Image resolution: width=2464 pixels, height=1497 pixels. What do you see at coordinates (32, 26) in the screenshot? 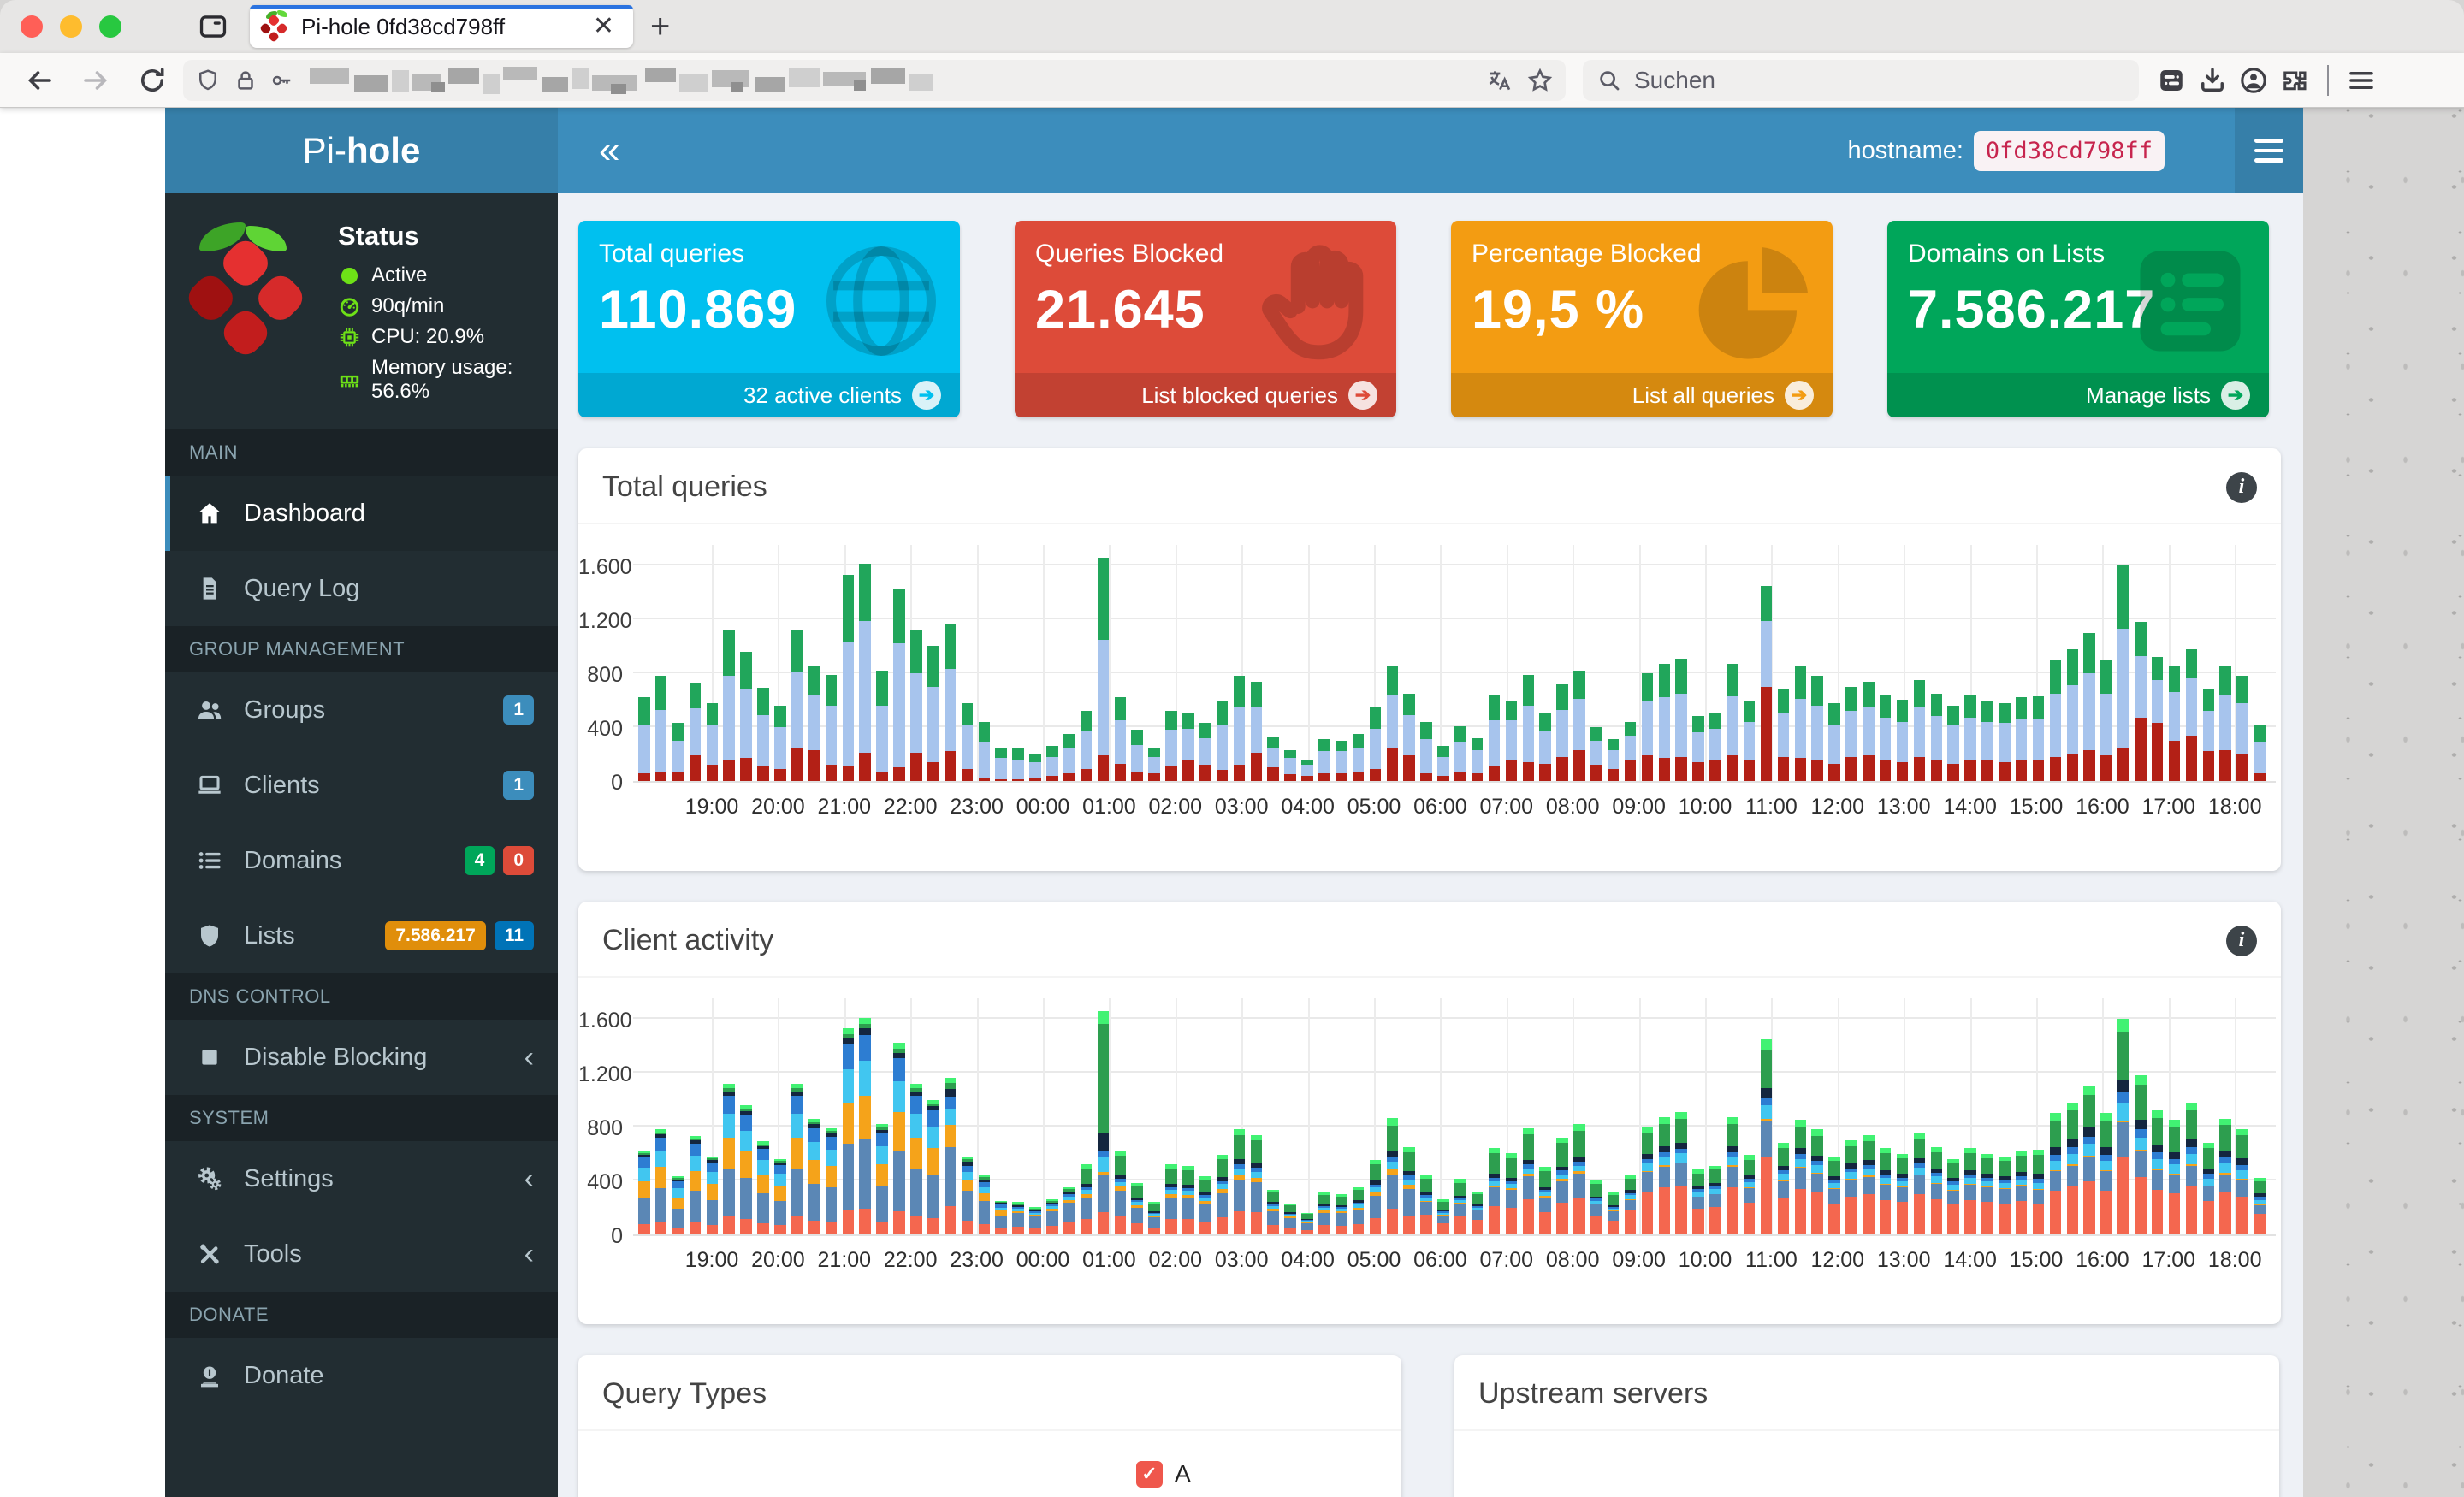
I see `close-window-button` at bounding box center [32, 26].